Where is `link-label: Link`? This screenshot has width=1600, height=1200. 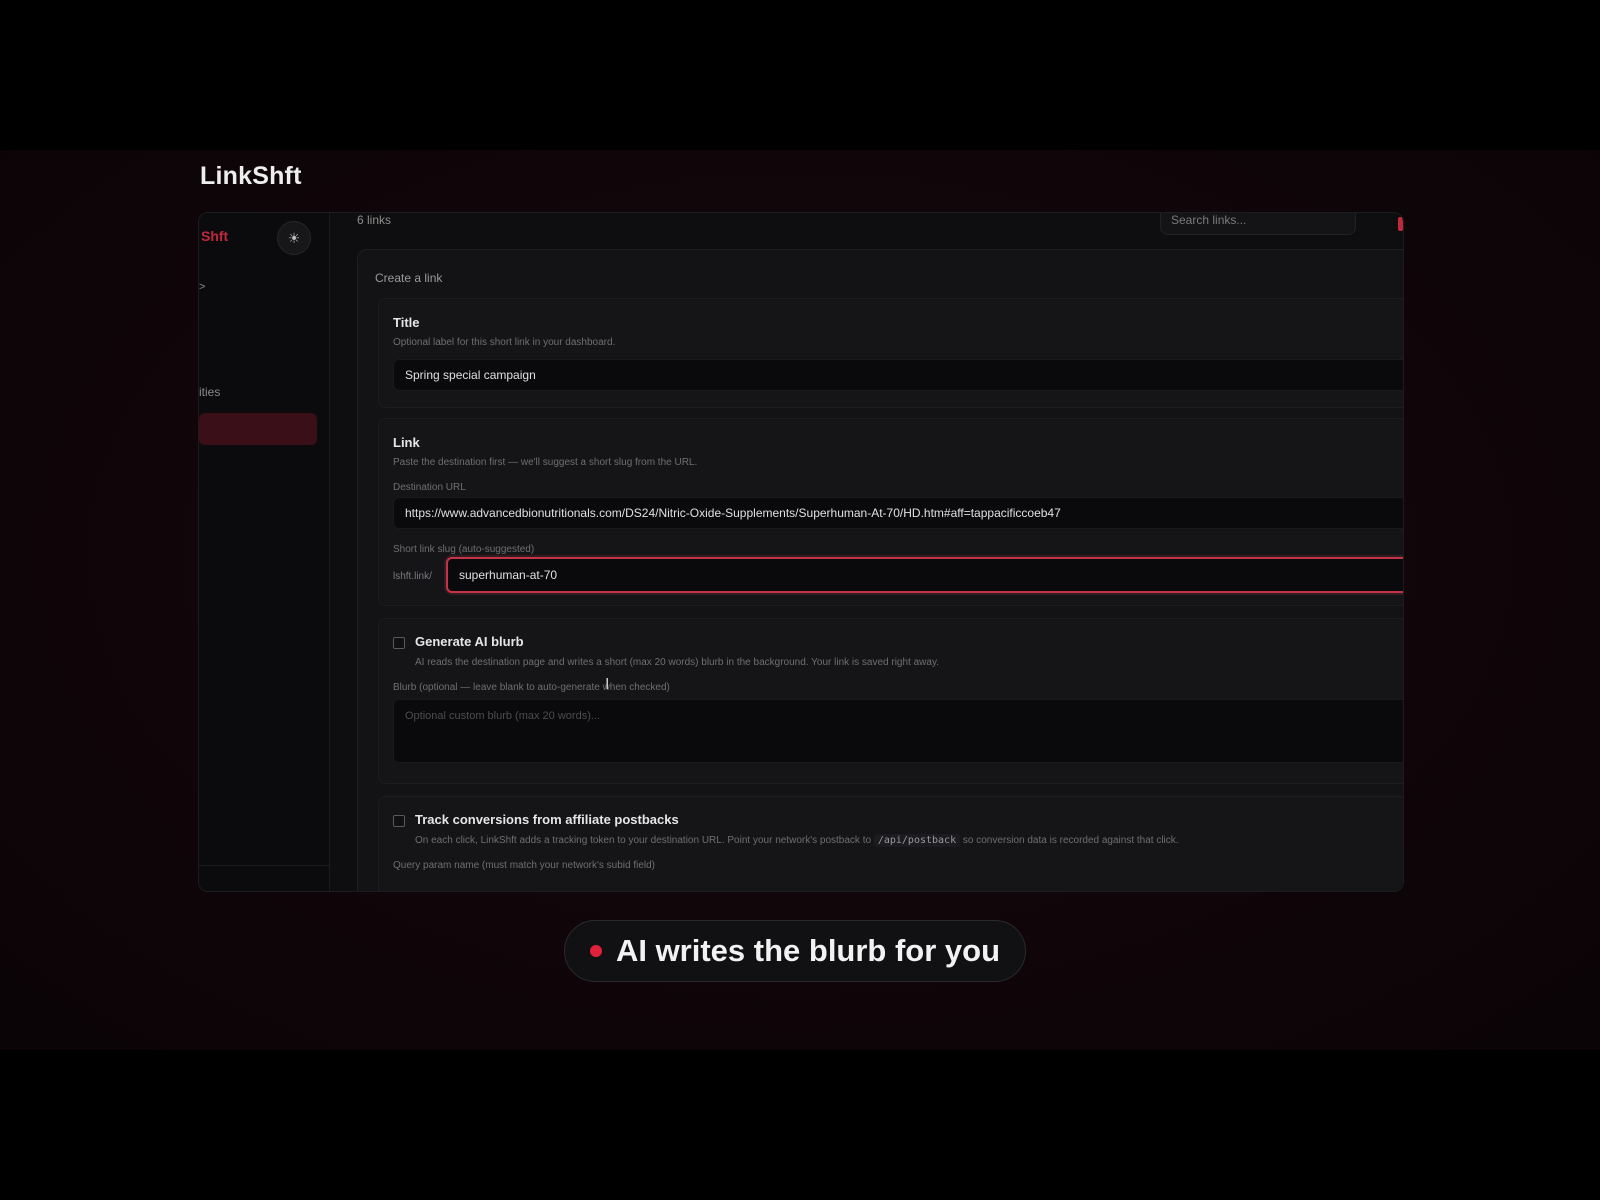 link-label: Link is located at coordinates (406, 442).